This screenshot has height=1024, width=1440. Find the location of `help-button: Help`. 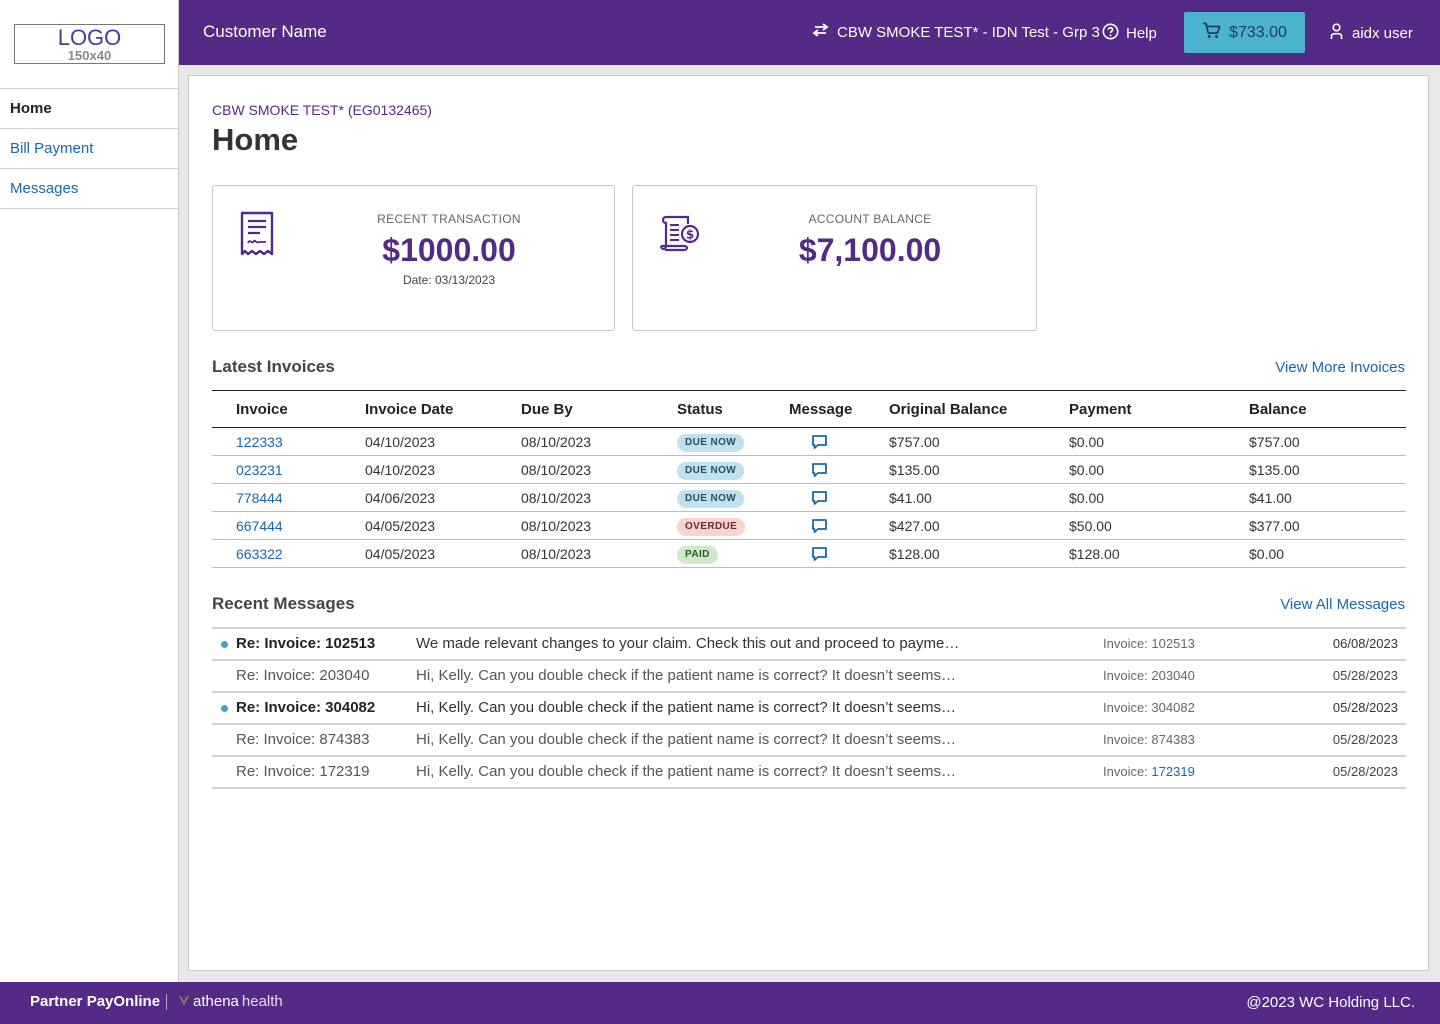

help-button: Help is located at coordinates (1129, 33).